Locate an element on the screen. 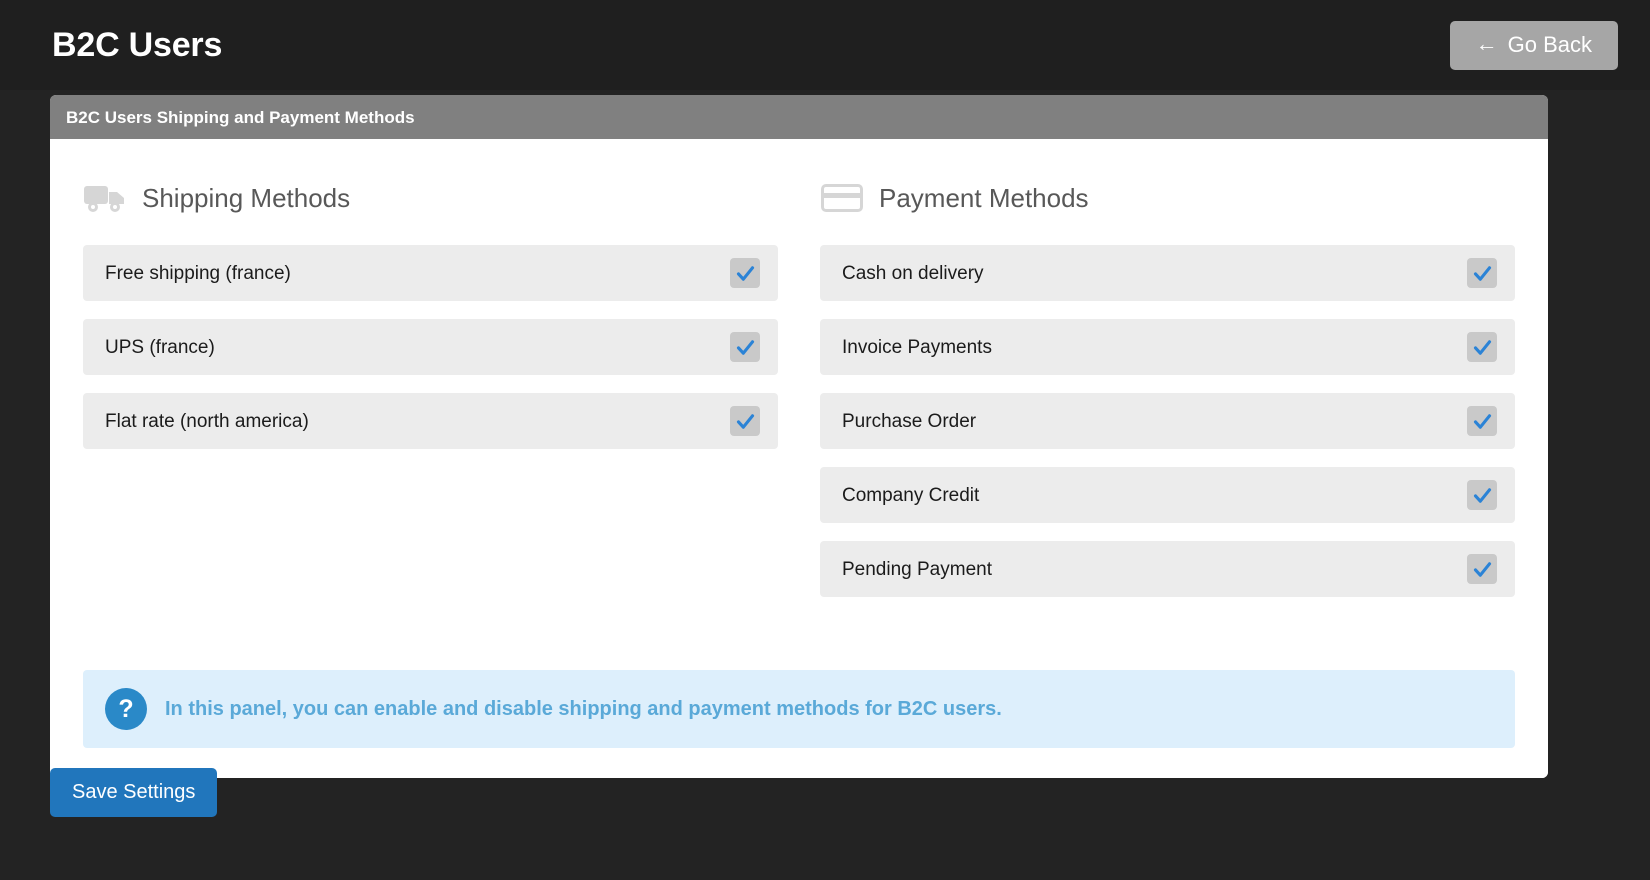 This screenshot has height=880, width=1650. arrow-left-icon: ← is located at coordinates (1486, 43).